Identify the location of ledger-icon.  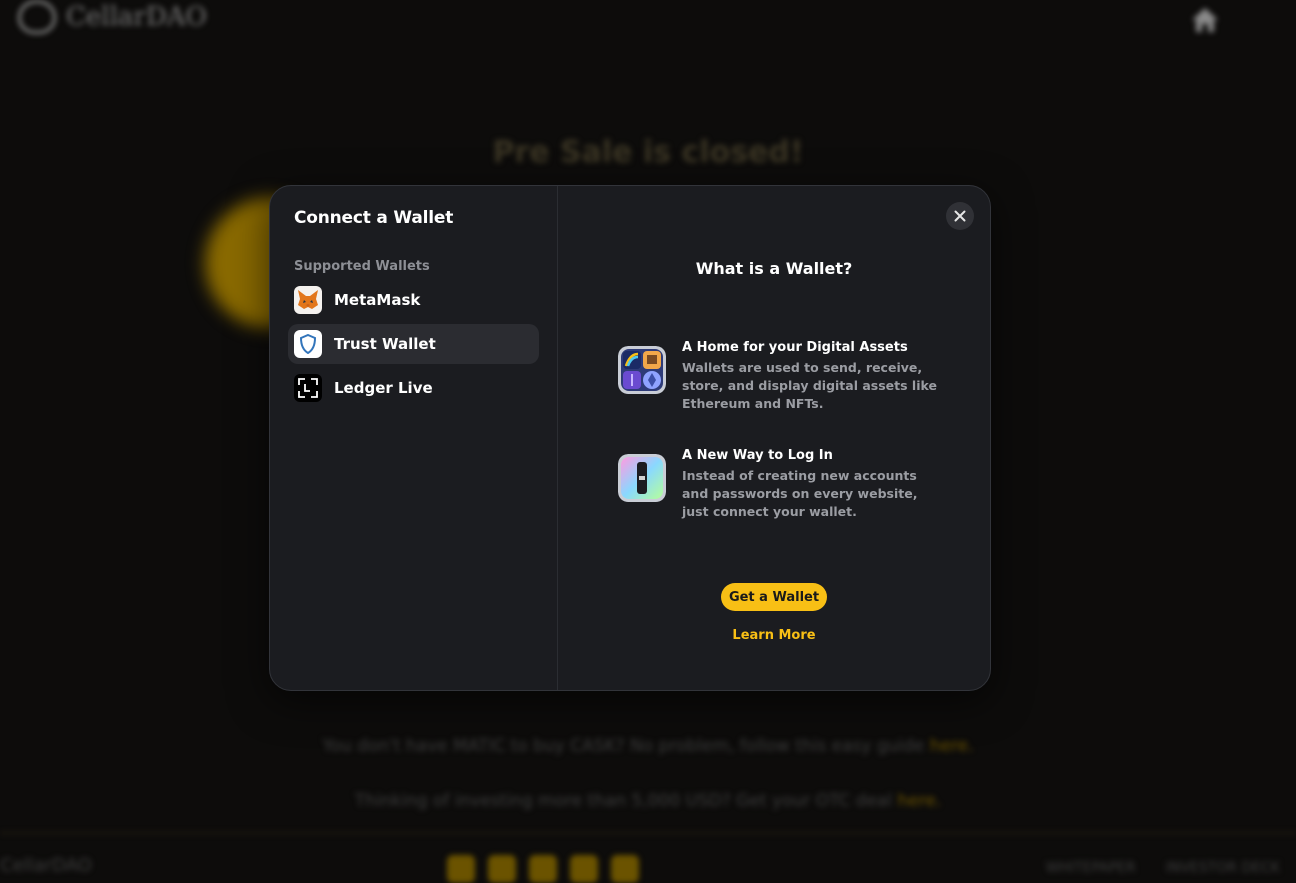
(308, 388).